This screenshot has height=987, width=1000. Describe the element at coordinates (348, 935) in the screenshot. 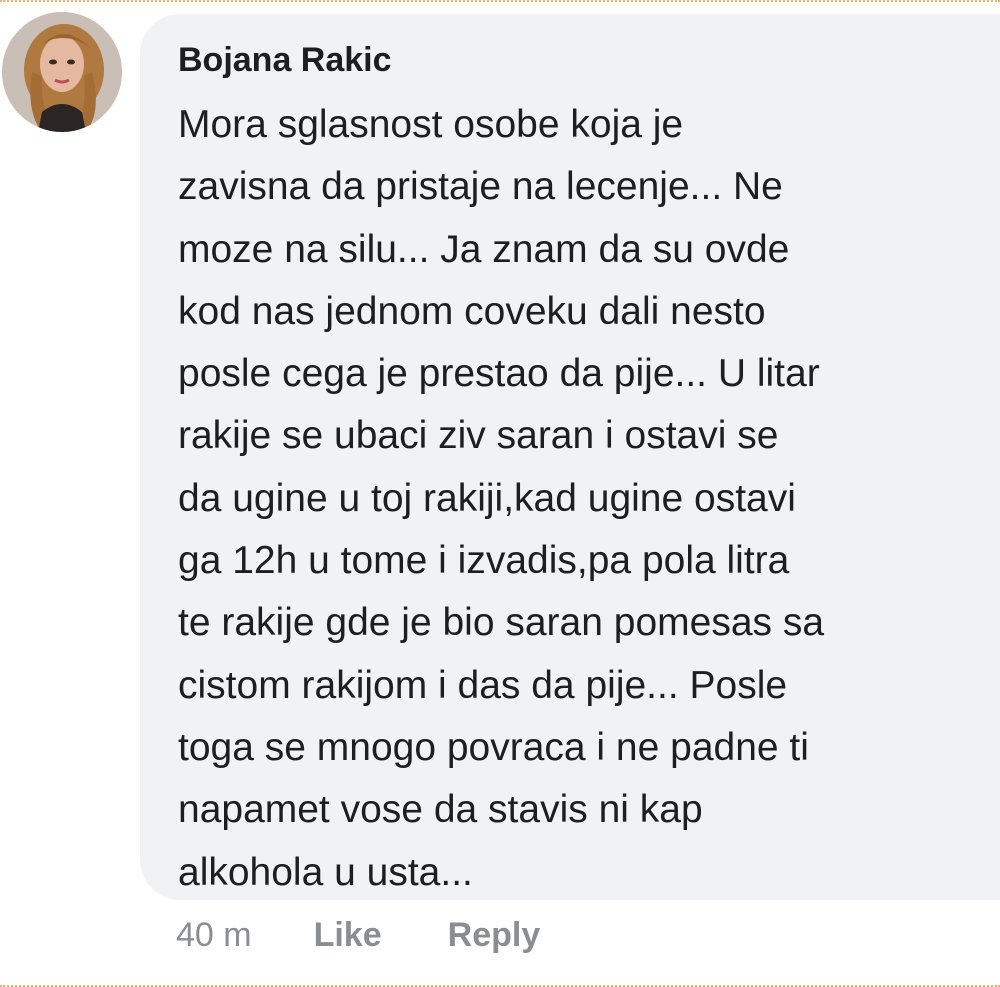

I see `like-button: Like` at that location.